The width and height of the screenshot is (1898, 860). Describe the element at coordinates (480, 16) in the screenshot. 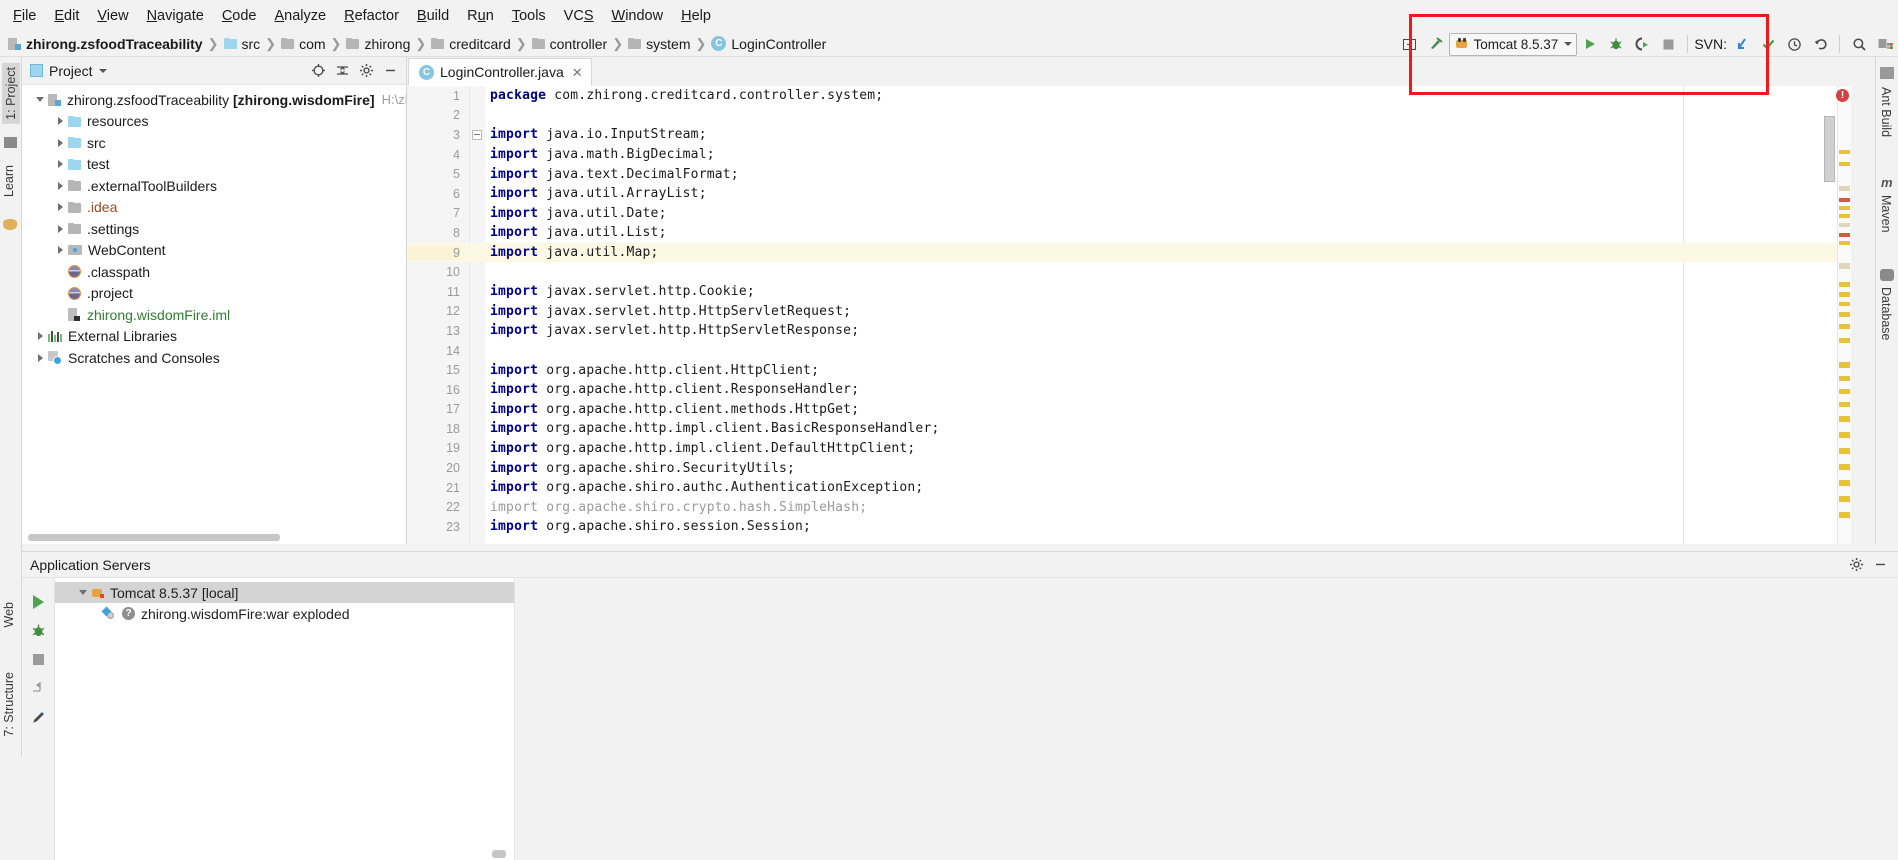

I see `menu-item-run: Run` at that location.